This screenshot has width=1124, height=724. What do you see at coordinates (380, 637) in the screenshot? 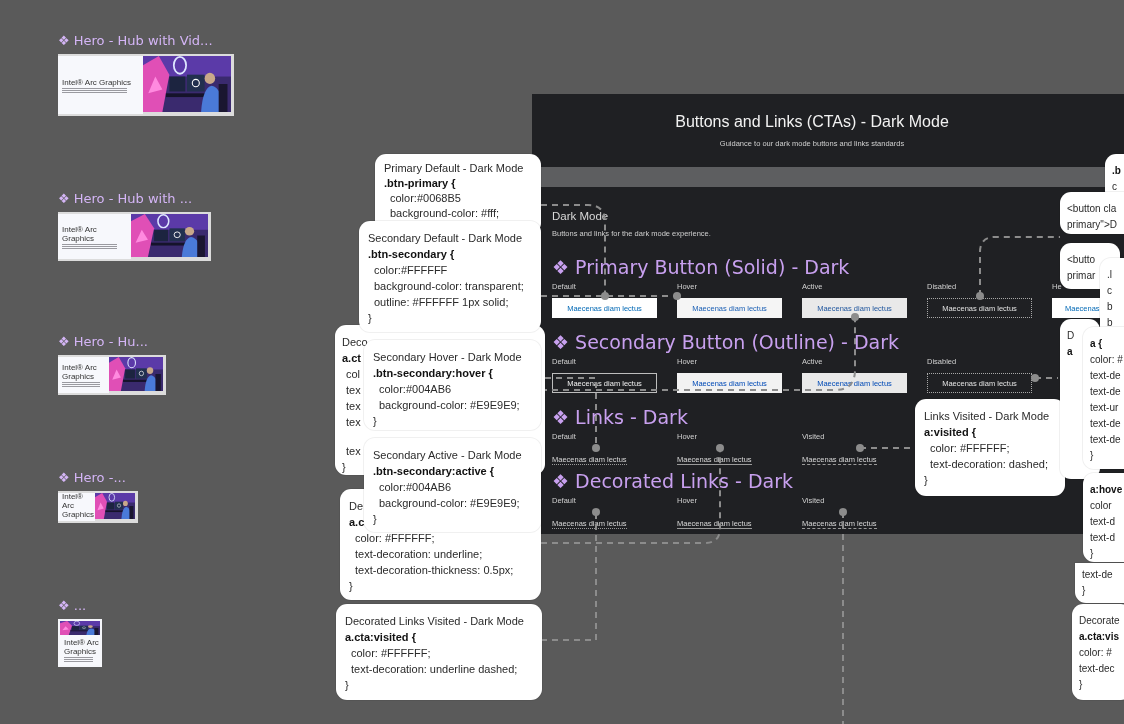
I see `code-line: a.cta:visited {` at bounding box center [380, 637].